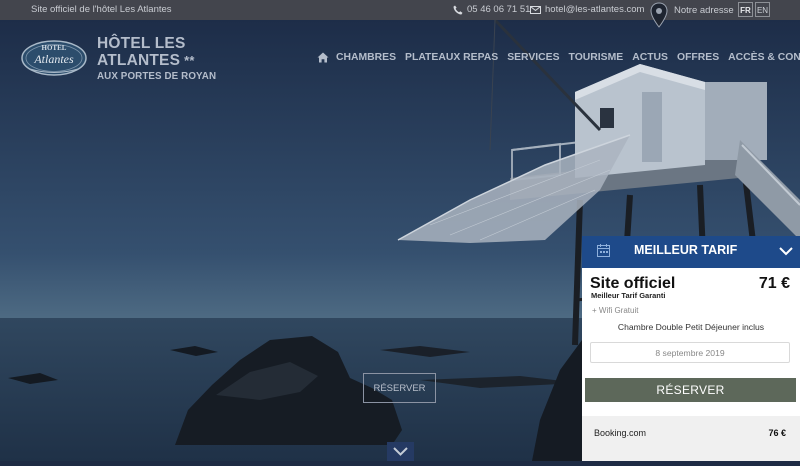 Image resolution: width=800 pixels, height=466 pixels. I want to click on nav-item-plateaux-repas: PLATEAUX REPAS, so click(451, 57).